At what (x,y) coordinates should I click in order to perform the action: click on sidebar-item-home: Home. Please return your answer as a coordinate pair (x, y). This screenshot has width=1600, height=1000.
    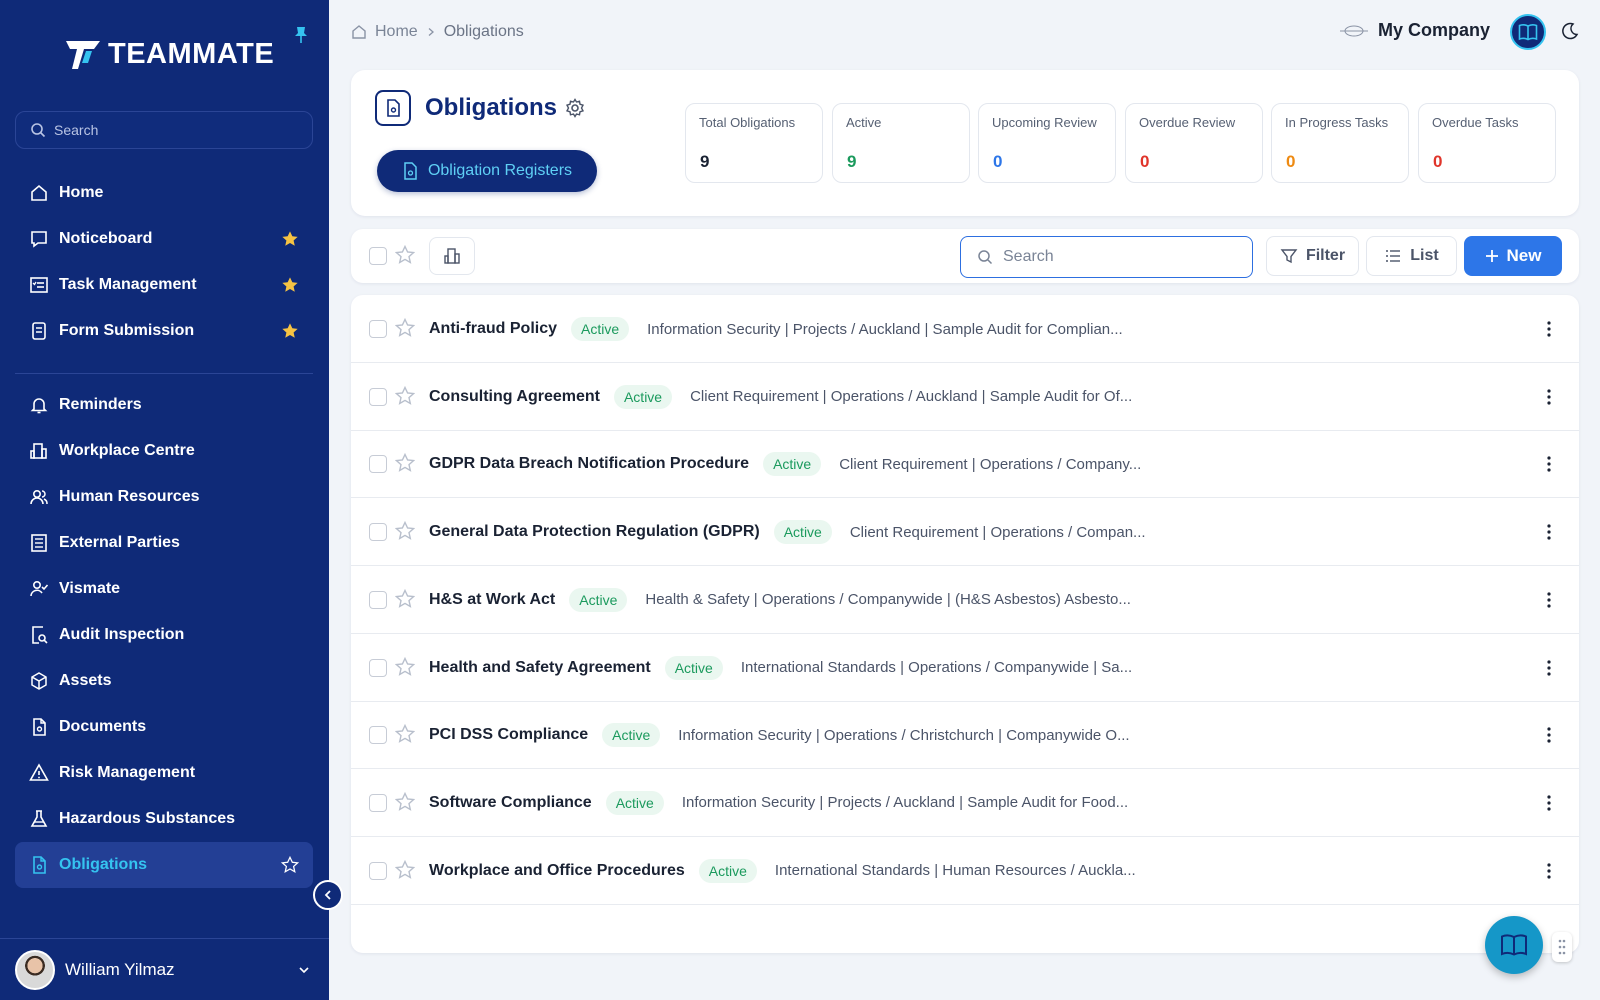
    Looking at the image, I should click on (164, 193).